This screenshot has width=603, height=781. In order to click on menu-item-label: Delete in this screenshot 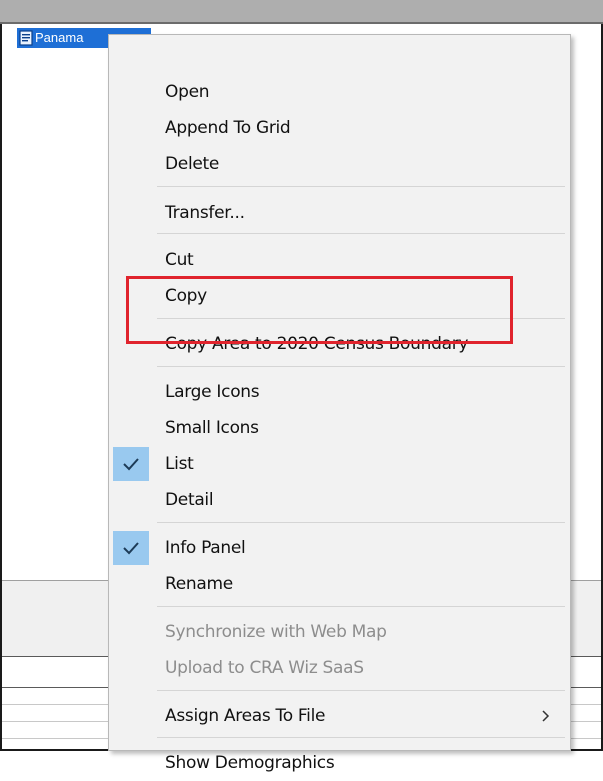, I will do `click(192, 164)`.